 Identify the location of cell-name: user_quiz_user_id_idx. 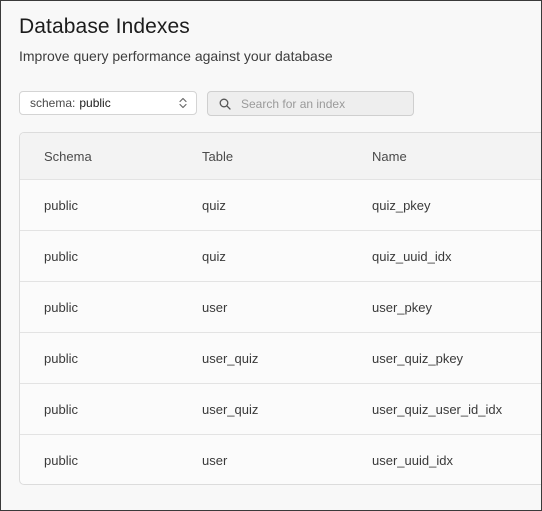
(437, 409).